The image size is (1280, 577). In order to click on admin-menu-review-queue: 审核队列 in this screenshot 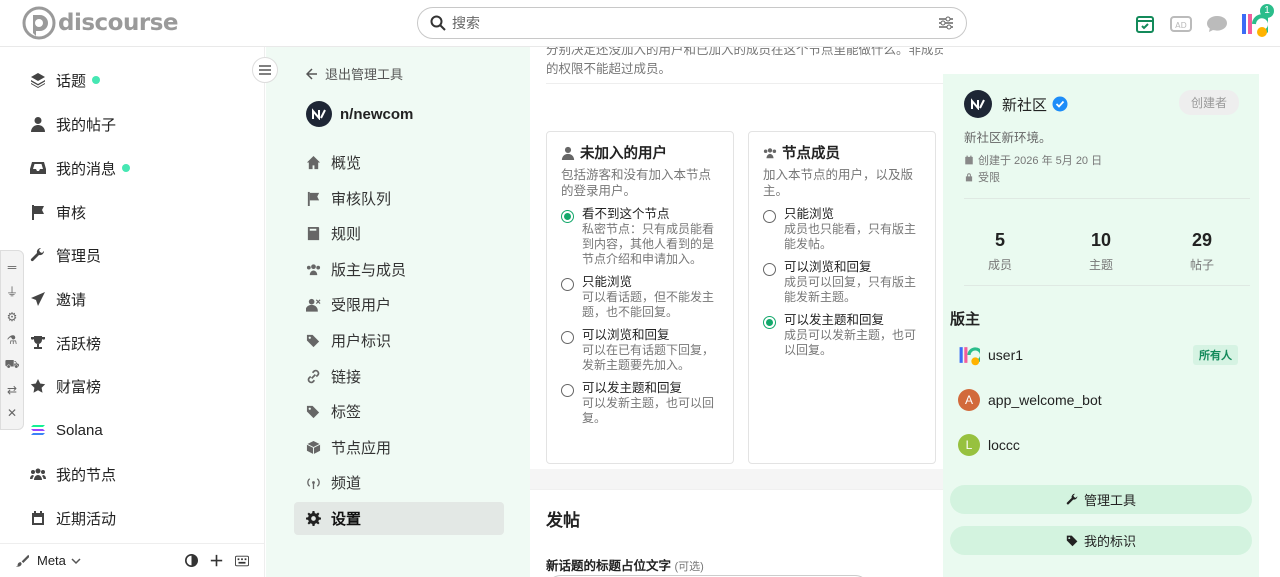, I will do `click(399, 198)`.